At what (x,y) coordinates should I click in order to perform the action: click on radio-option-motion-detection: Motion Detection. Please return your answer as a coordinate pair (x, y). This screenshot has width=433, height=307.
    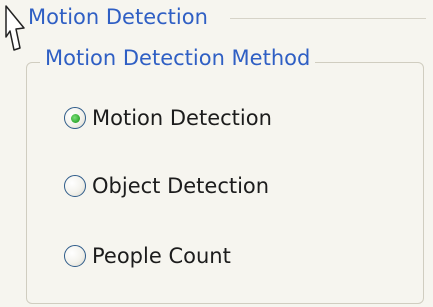
    Looking at the image, I should click on (168, 118).